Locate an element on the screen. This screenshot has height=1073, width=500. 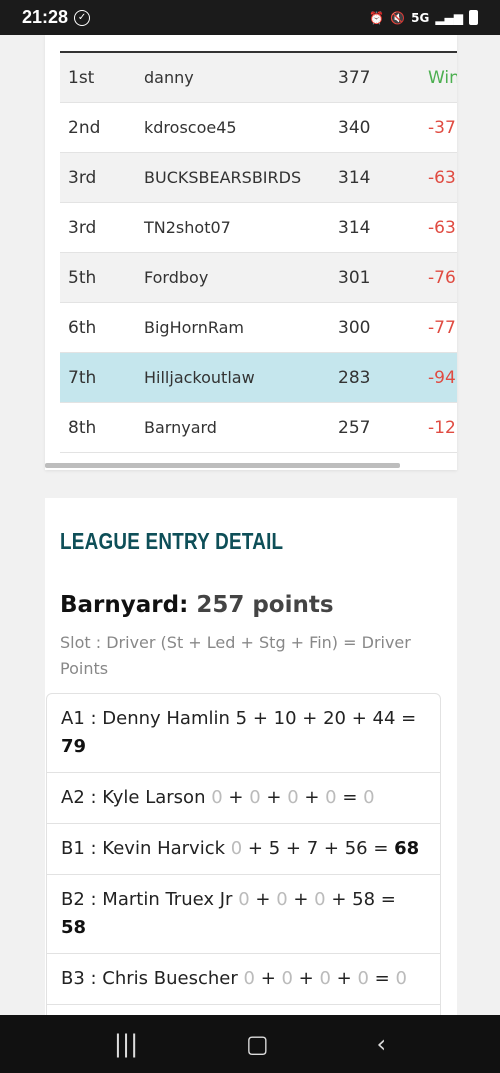
standings-row: 7th Hilljackoutlaw 283 -94 is located at coordinates (258, 378).